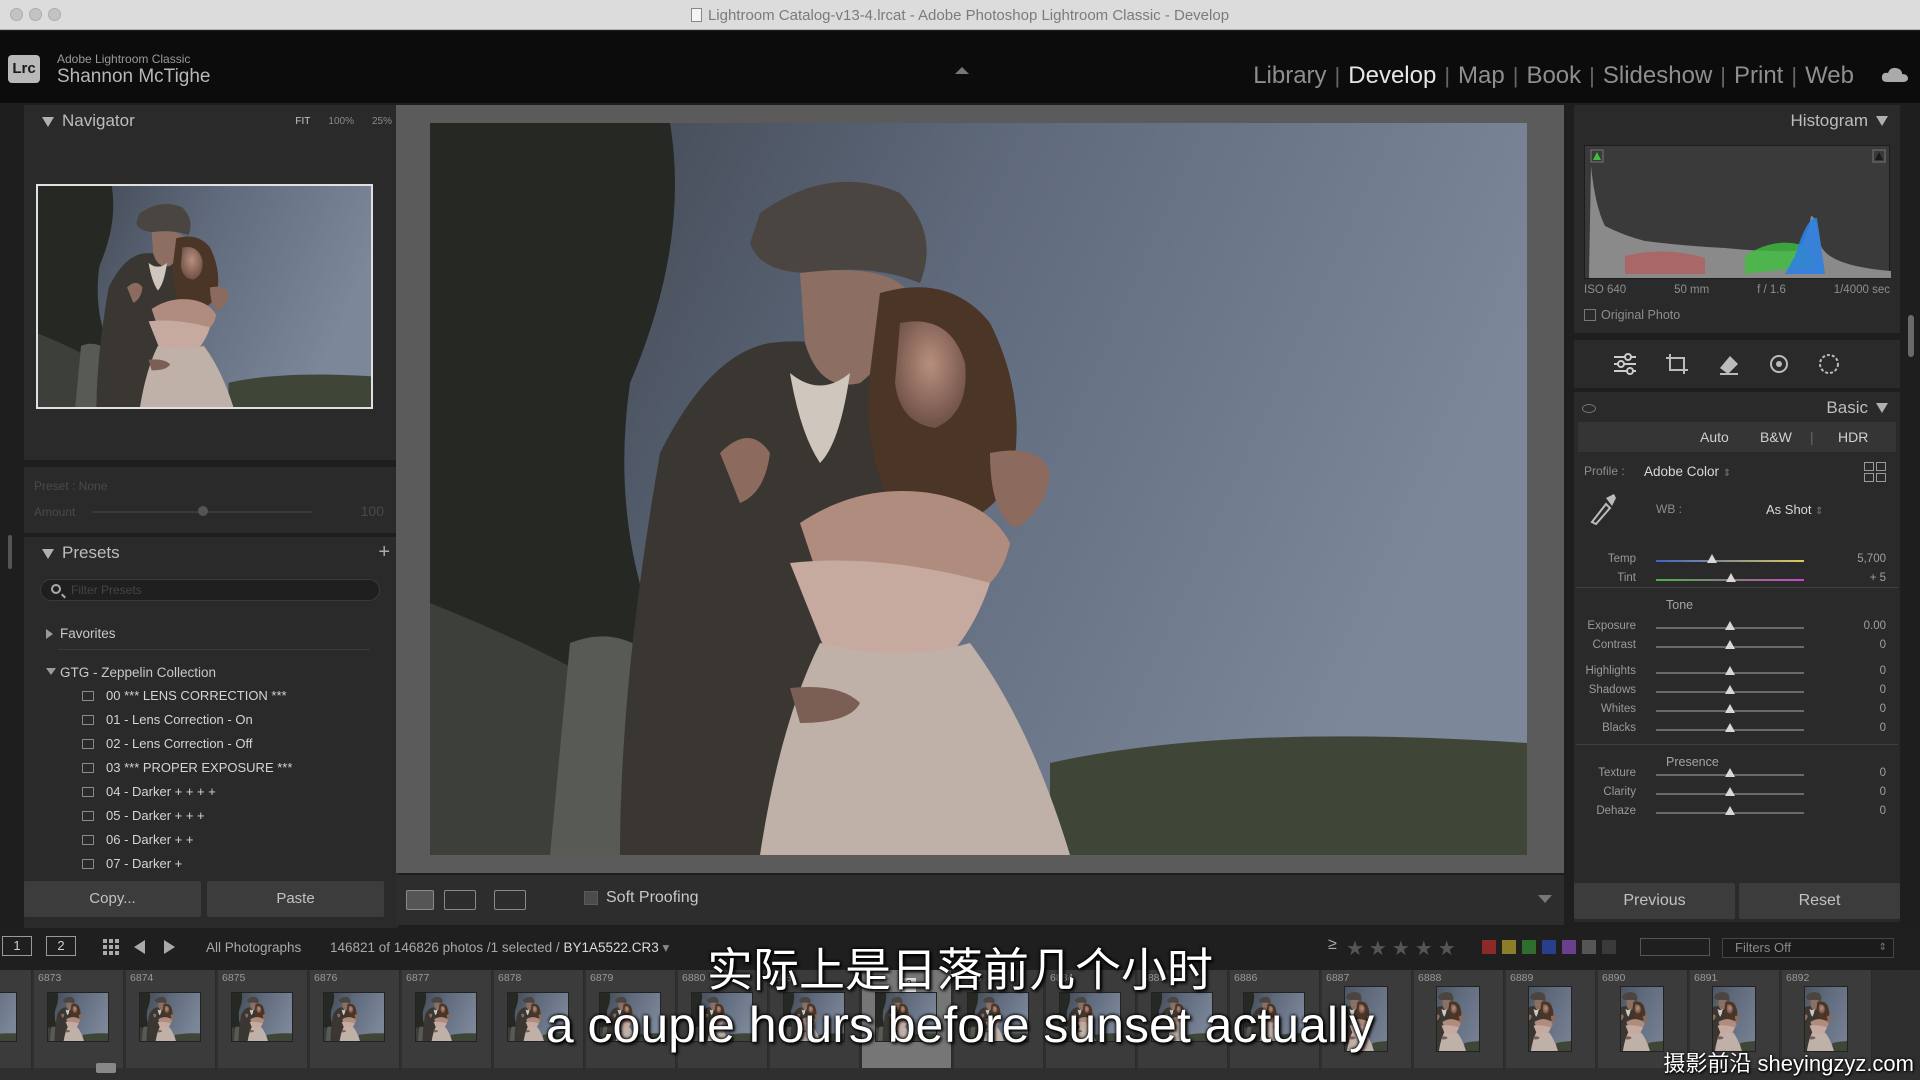 This screenshot has width=1920, height=1080. What do you see at coordinates (1911, 336) in the screenshot?
I see `right-panel-scrollbar` at bounding box center [1911, 336].